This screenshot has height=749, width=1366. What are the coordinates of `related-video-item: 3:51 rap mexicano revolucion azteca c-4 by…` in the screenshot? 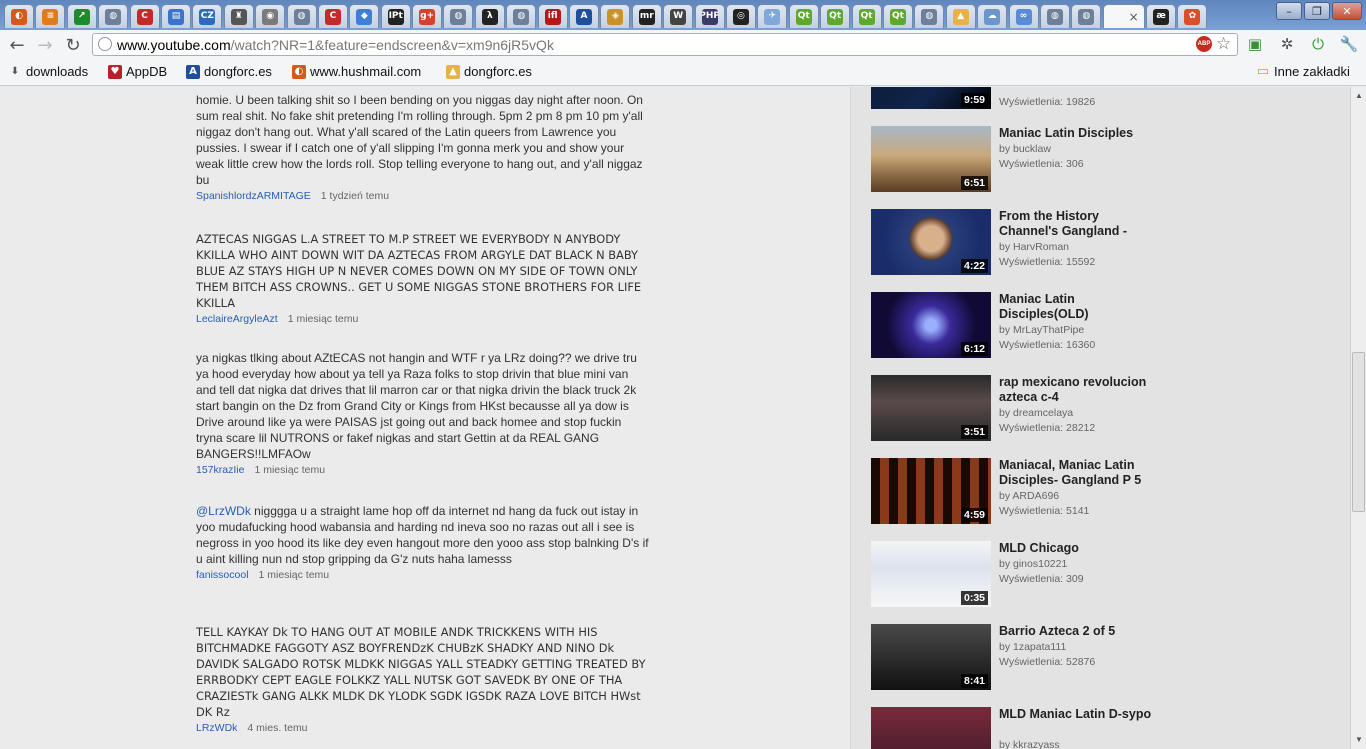 It's located at (1021, 409).